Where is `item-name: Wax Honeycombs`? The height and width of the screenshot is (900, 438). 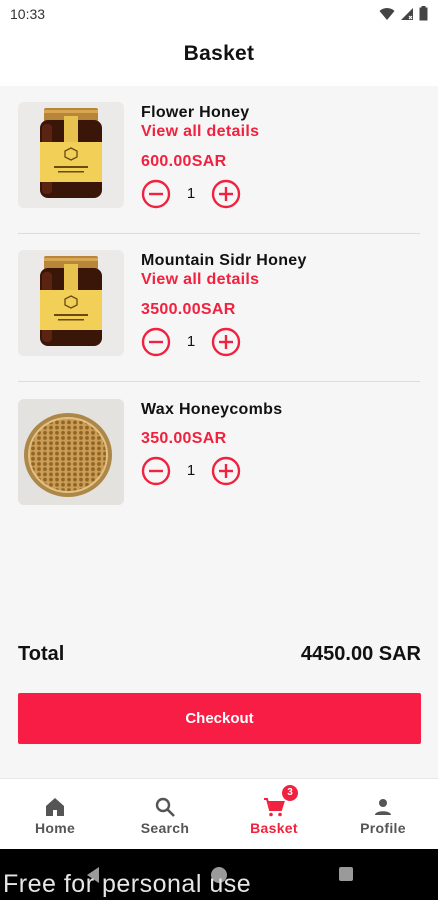 item-name: Wax Honeycombs is located at coordinates (212, 409).